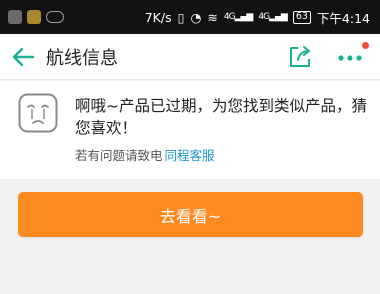  What do you see at coordinates (119, 155) in the screenshot?
I see `help-prefix: 若有问题请致电` at bounding box center [119, 155].